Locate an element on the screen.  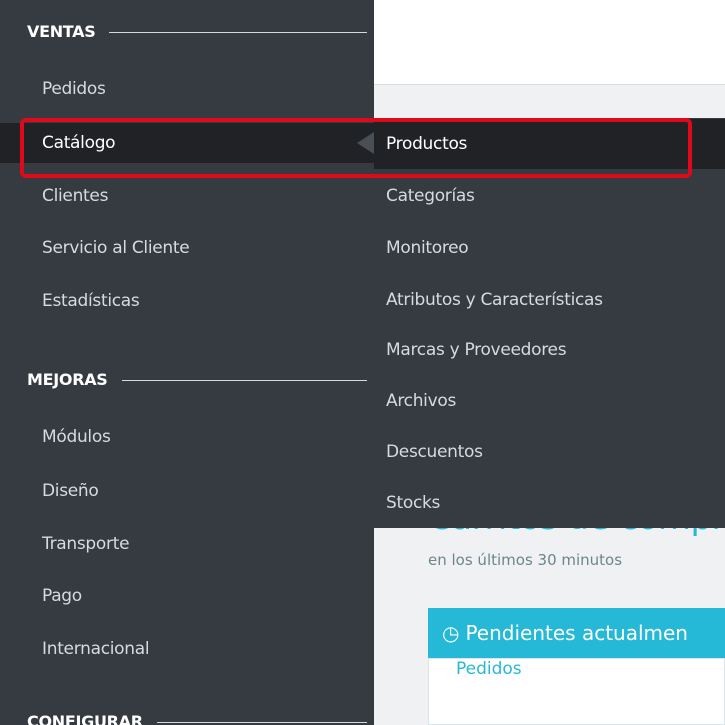
sidebar-item-pago: Pago is located at coordinates (187, 596).